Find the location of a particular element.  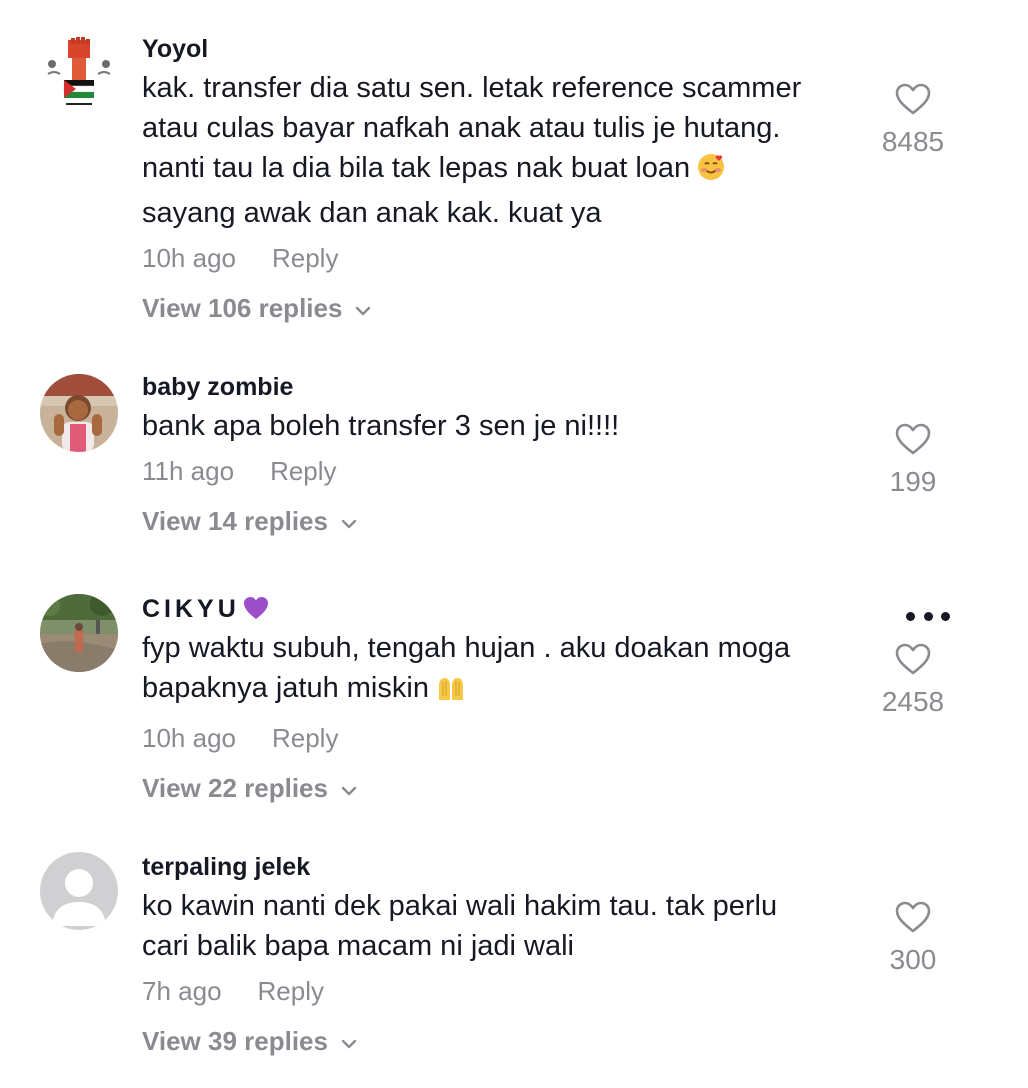

comment-username-wrap: CIKYU is located at coordinates (507, 609).